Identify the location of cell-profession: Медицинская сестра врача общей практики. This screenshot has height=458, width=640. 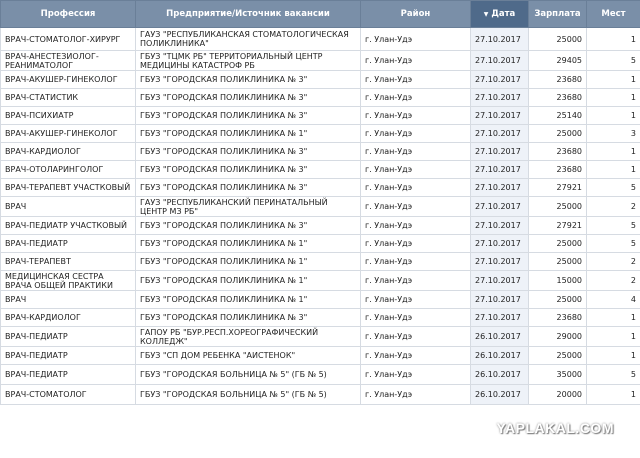
(68, 280).